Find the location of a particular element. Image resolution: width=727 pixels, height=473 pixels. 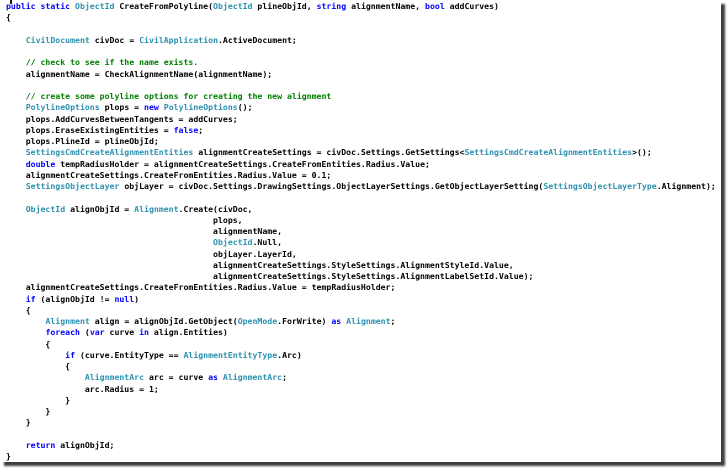

code-token: AlignmentArc is located at coordinates (114, 377).